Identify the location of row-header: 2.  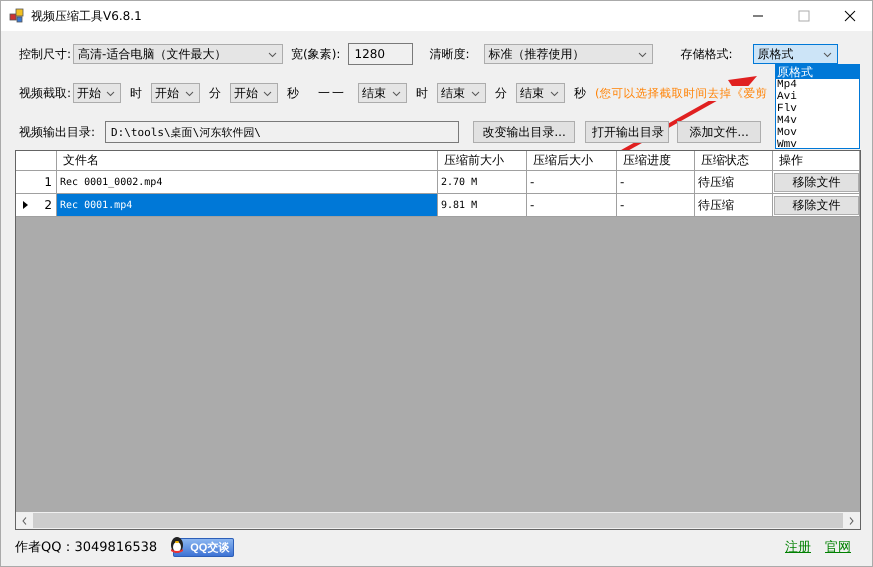
(36, 205).